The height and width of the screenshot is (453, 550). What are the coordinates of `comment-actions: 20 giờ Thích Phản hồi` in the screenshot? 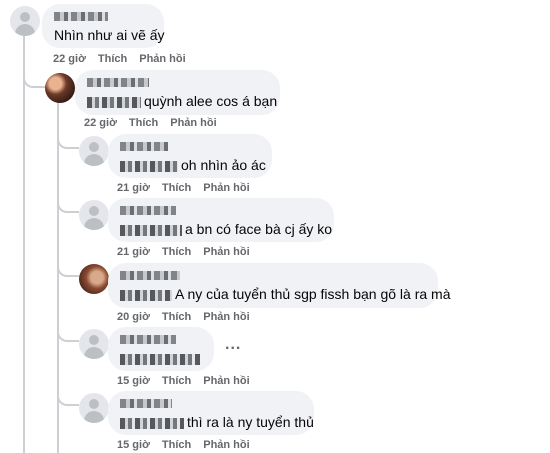 It's located at (183, 317).